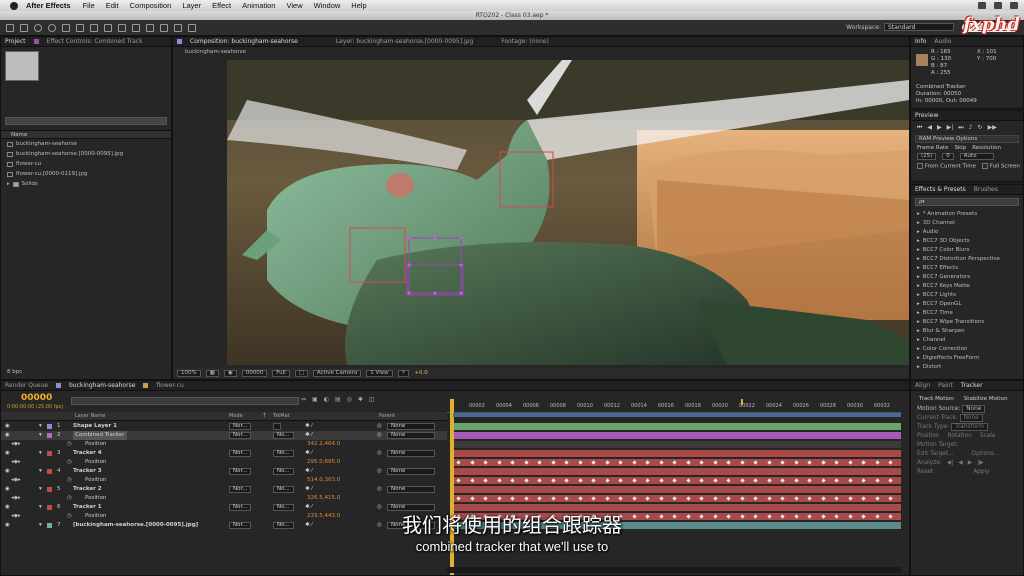  I want to click on effects-category-item: ▸ BCC7 Lights, so click(967, 295).